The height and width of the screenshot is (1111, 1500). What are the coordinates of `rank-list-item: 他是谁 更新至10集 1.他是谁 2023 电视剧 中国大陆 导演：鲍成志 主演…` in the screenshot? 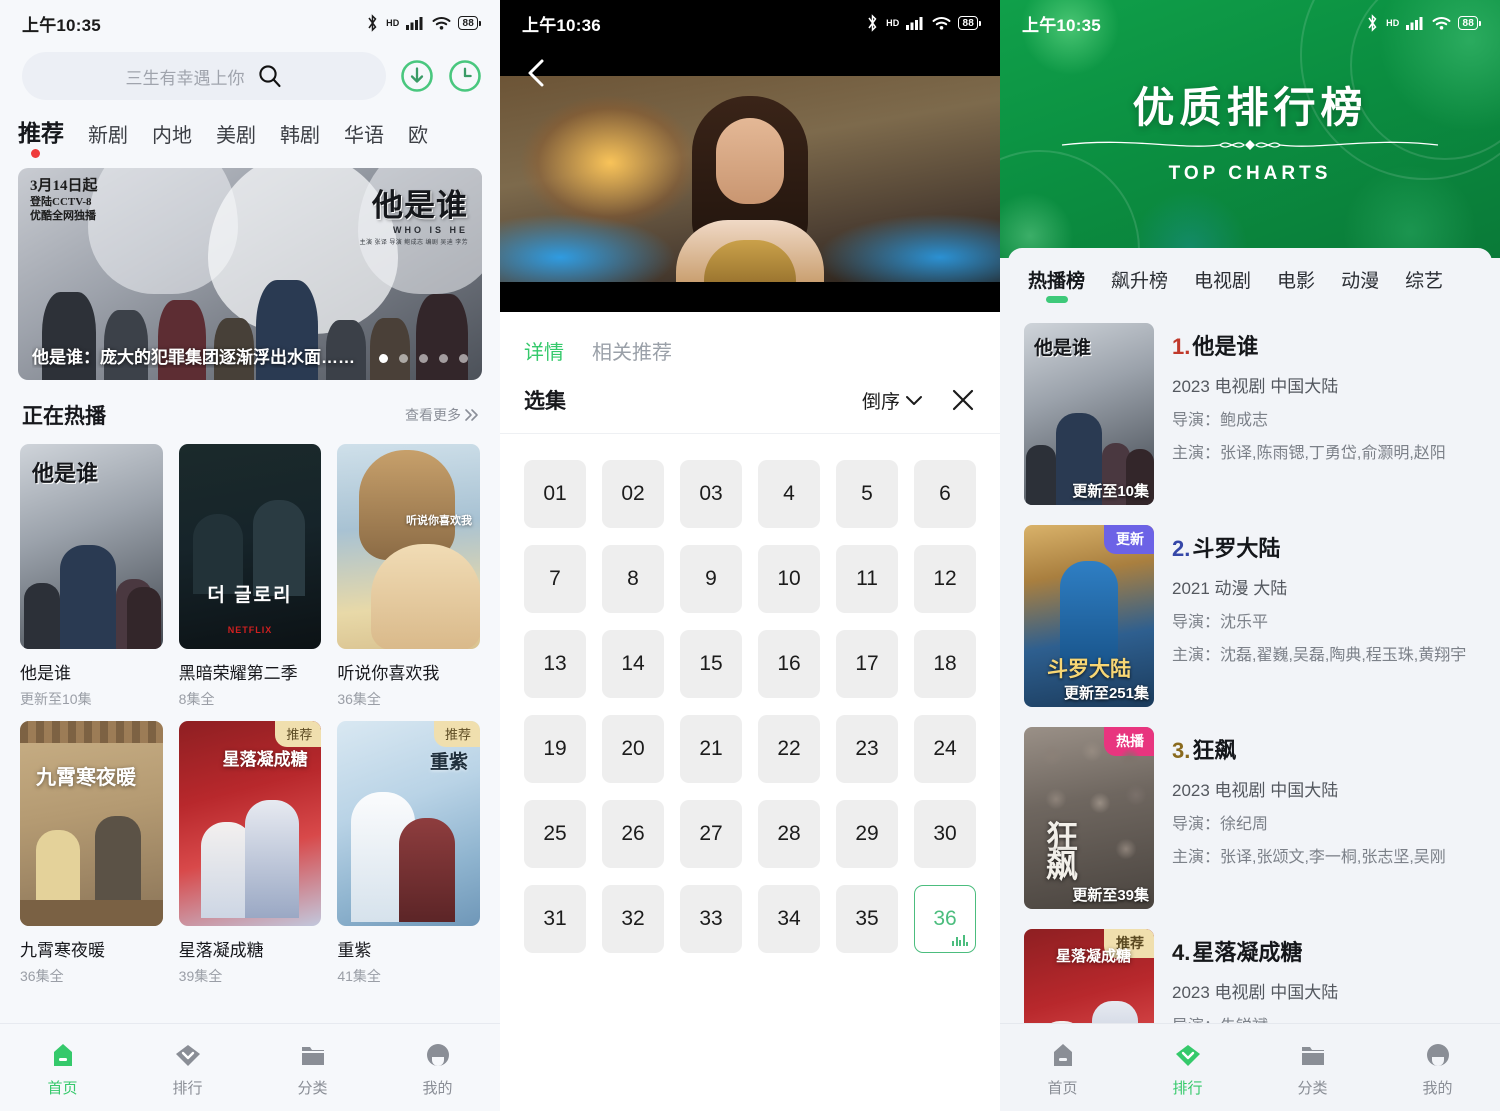 It's located at (1250, 414).